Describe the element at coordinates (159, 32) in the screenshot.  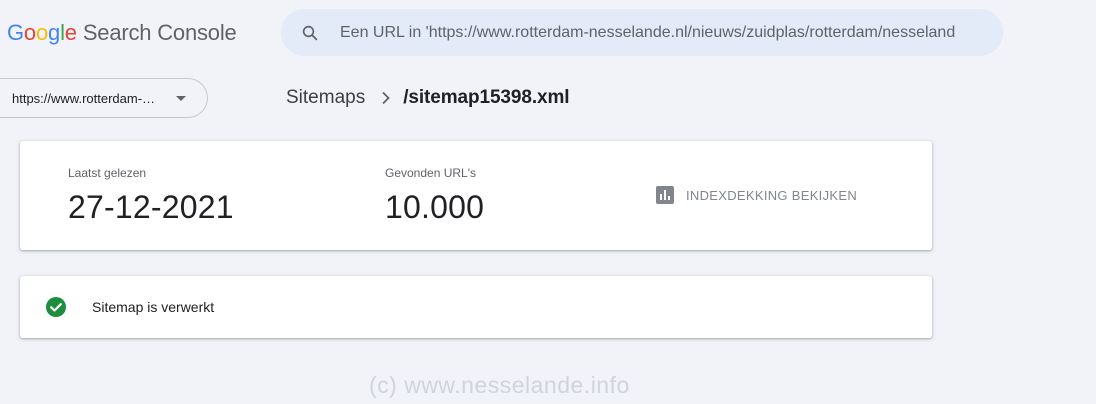
I see `product-name: Search Console` at that location.